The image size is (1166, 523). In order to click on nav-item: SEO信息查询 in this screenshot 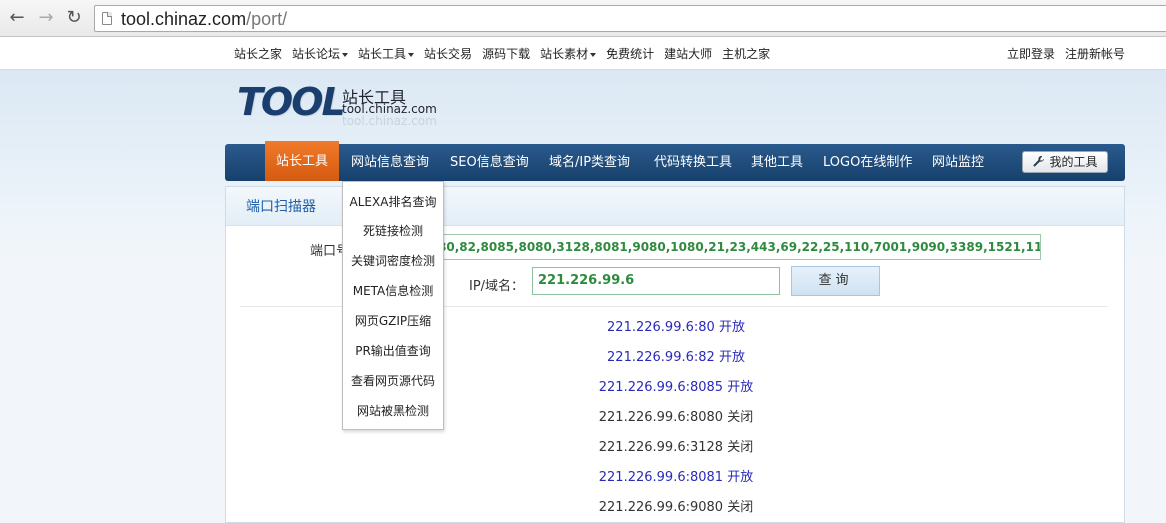, I will do `click(489, 162)`.